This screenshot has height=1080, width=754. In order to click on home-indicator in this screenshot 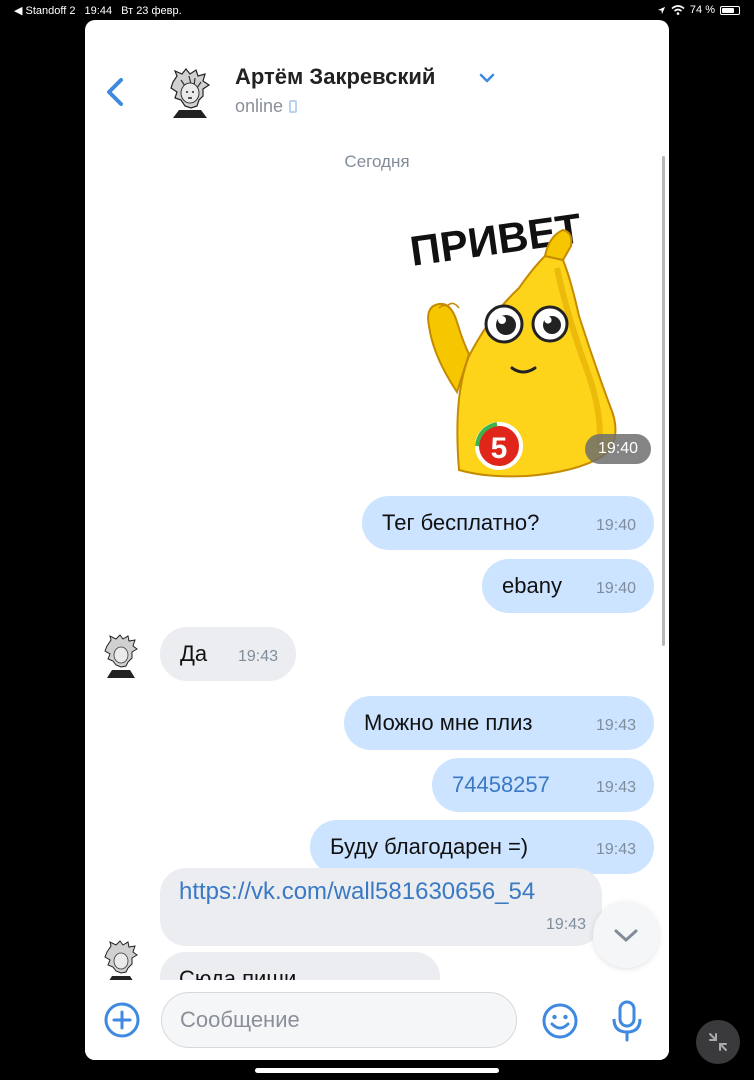, I will do `click(377, 1070)`.